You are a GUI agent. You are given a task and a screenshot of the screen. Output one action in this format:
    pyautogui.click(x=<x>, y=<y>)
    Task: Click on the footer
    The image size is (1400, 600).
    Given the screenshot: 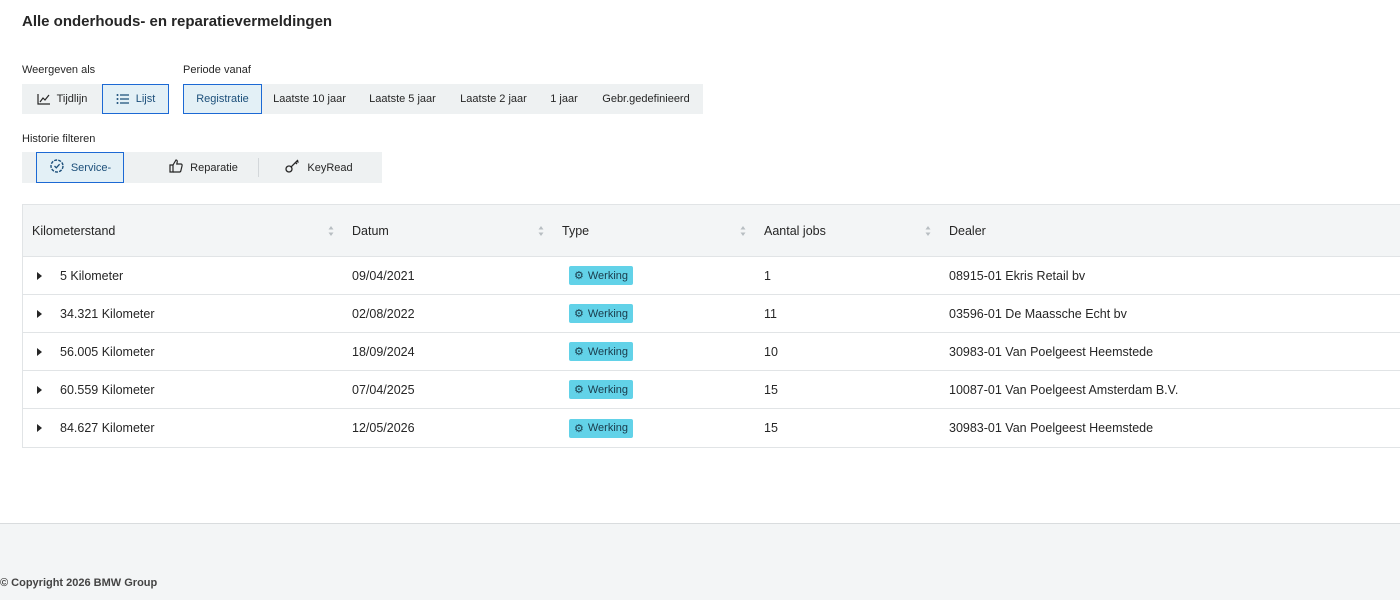 What is the action you would take?
    pyautogui.click(x=700, y=562)
    